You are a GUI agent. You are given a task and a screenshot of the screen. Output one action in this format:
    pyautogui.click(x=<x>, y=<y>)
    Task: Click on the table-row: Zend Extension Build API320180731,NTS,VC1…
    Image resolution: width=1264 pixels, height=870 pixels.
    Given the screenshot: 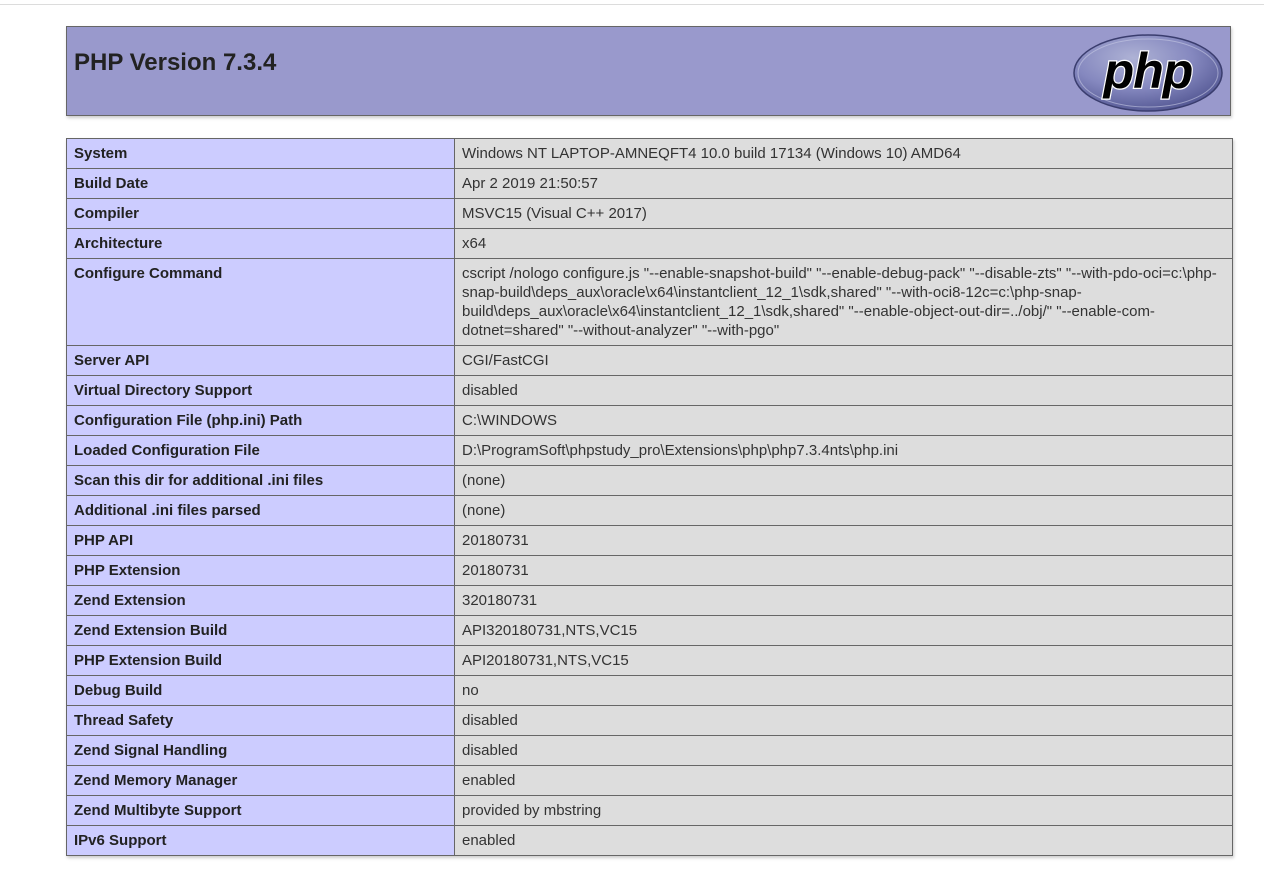 What is the action you would take?
    pyautogui.click(x=649, y=630)
    